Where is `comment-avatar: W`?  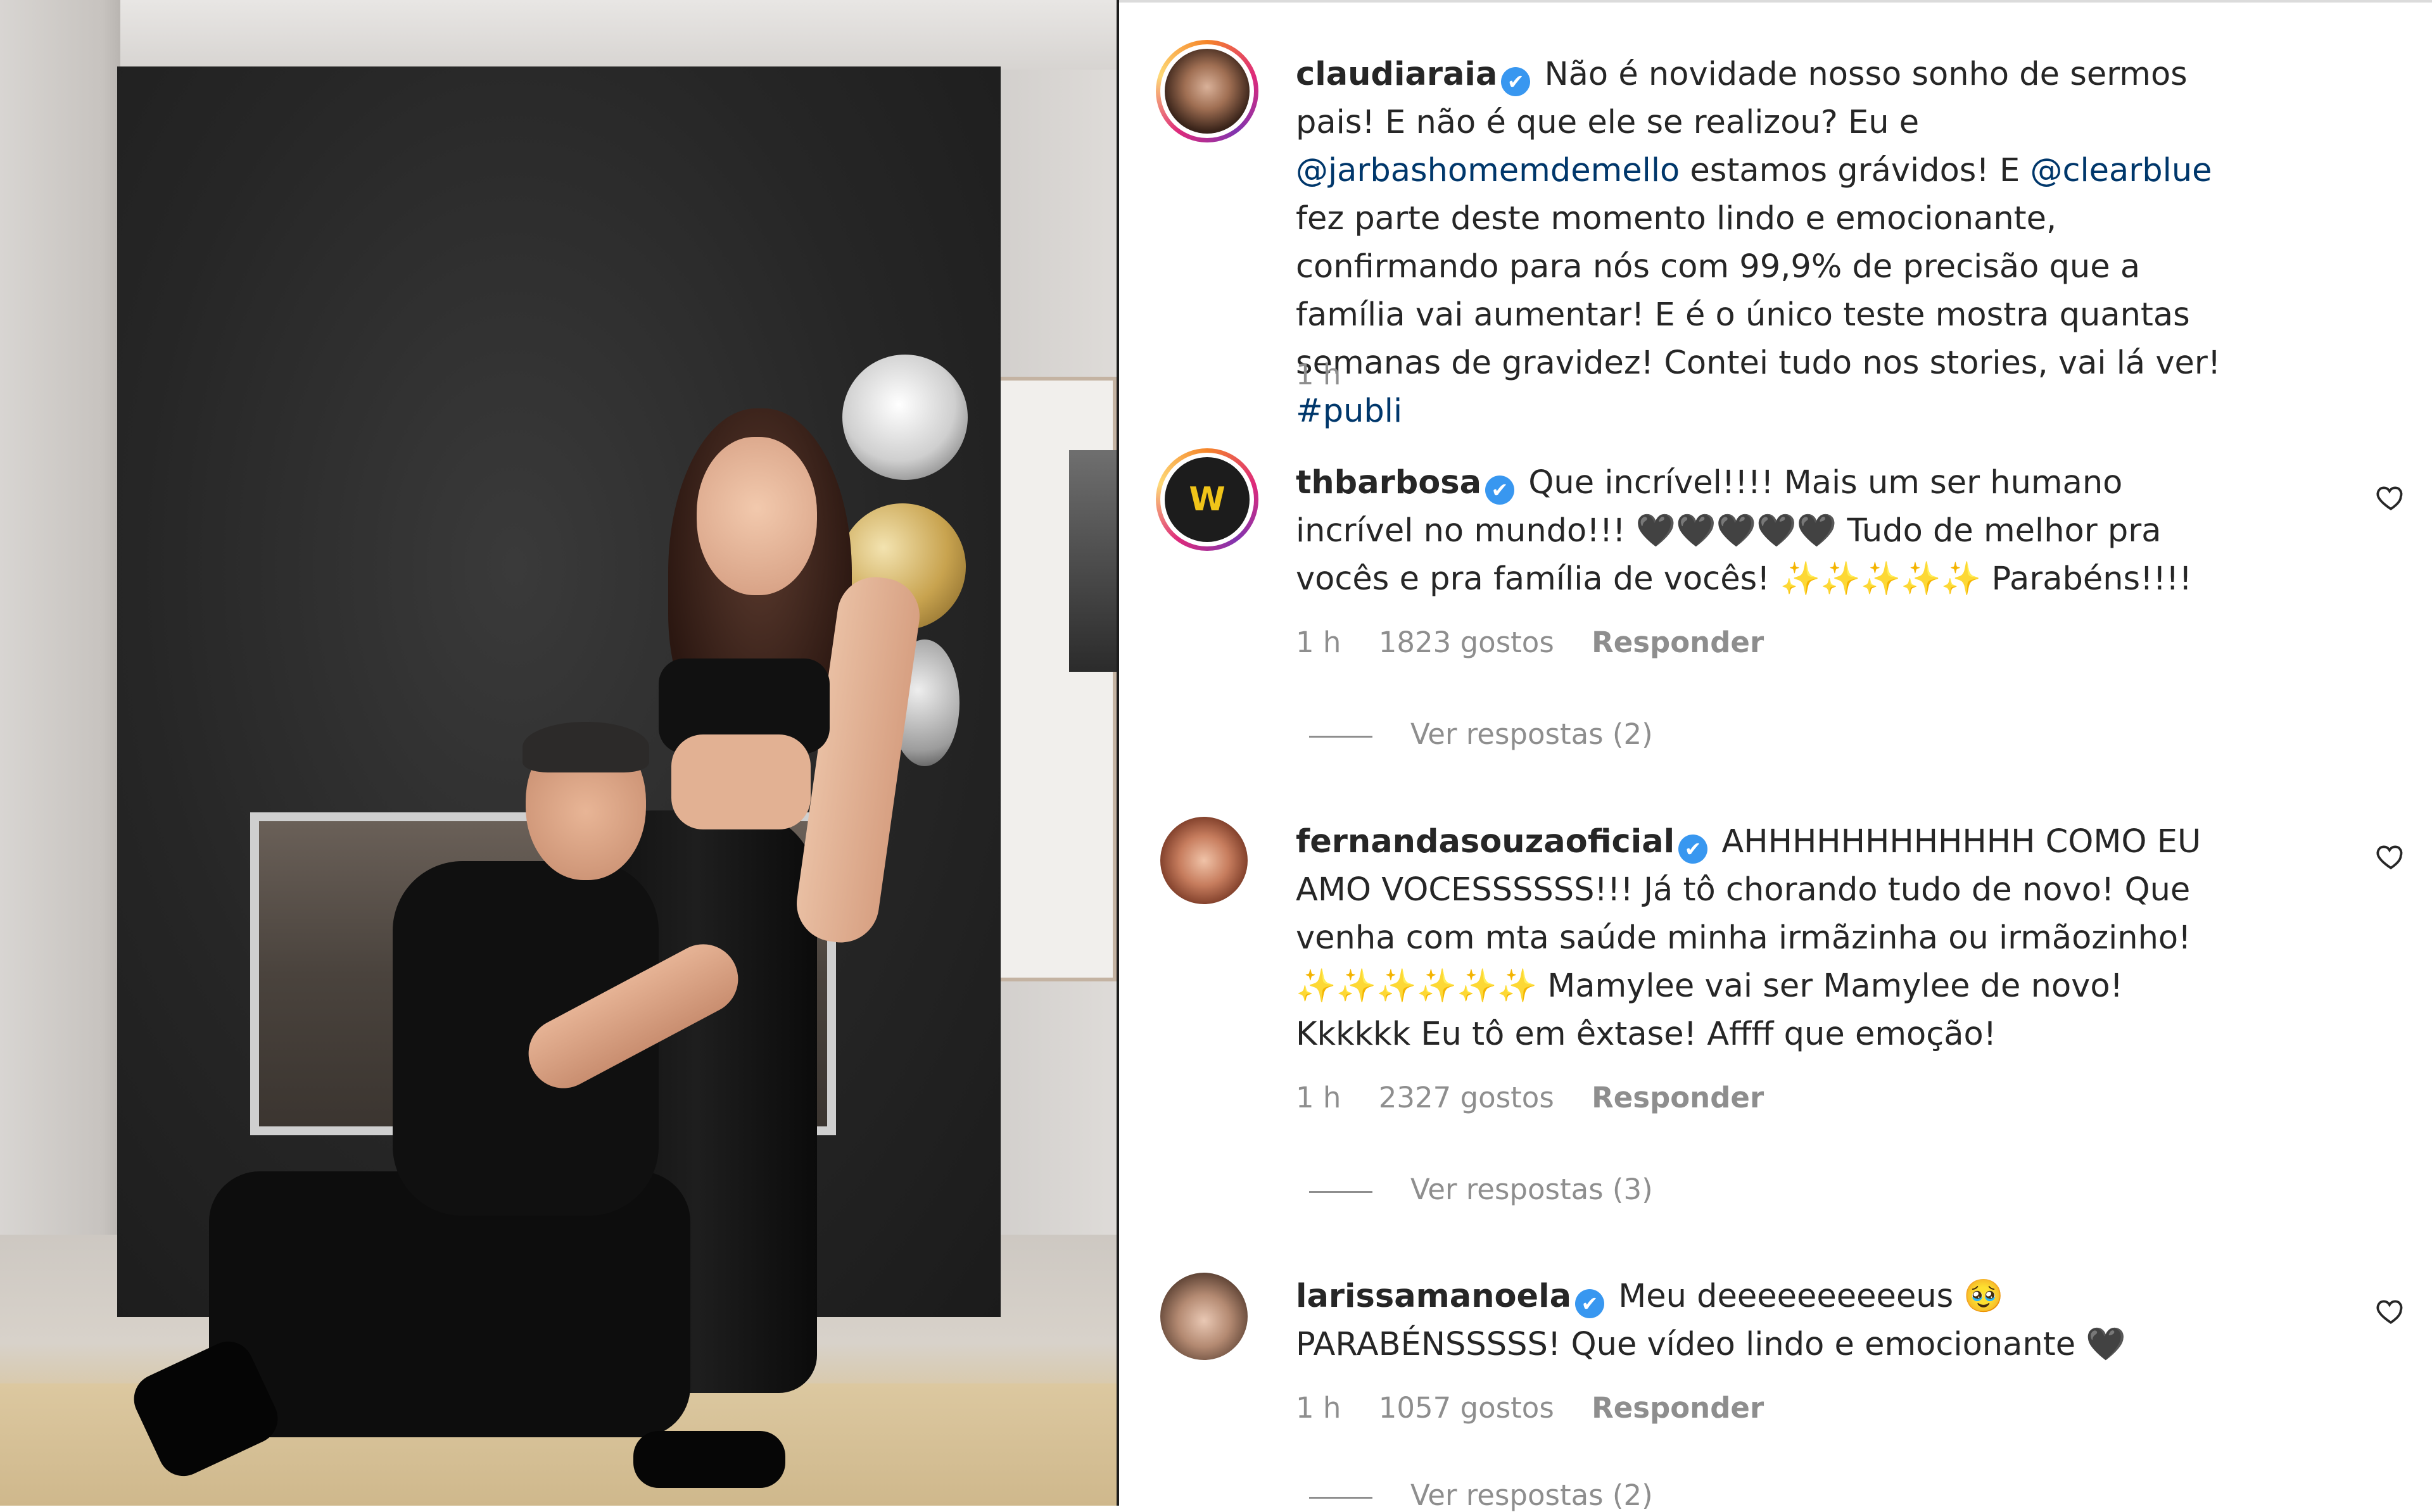
comment-avatar: W is located at coordinates (1207, 499).